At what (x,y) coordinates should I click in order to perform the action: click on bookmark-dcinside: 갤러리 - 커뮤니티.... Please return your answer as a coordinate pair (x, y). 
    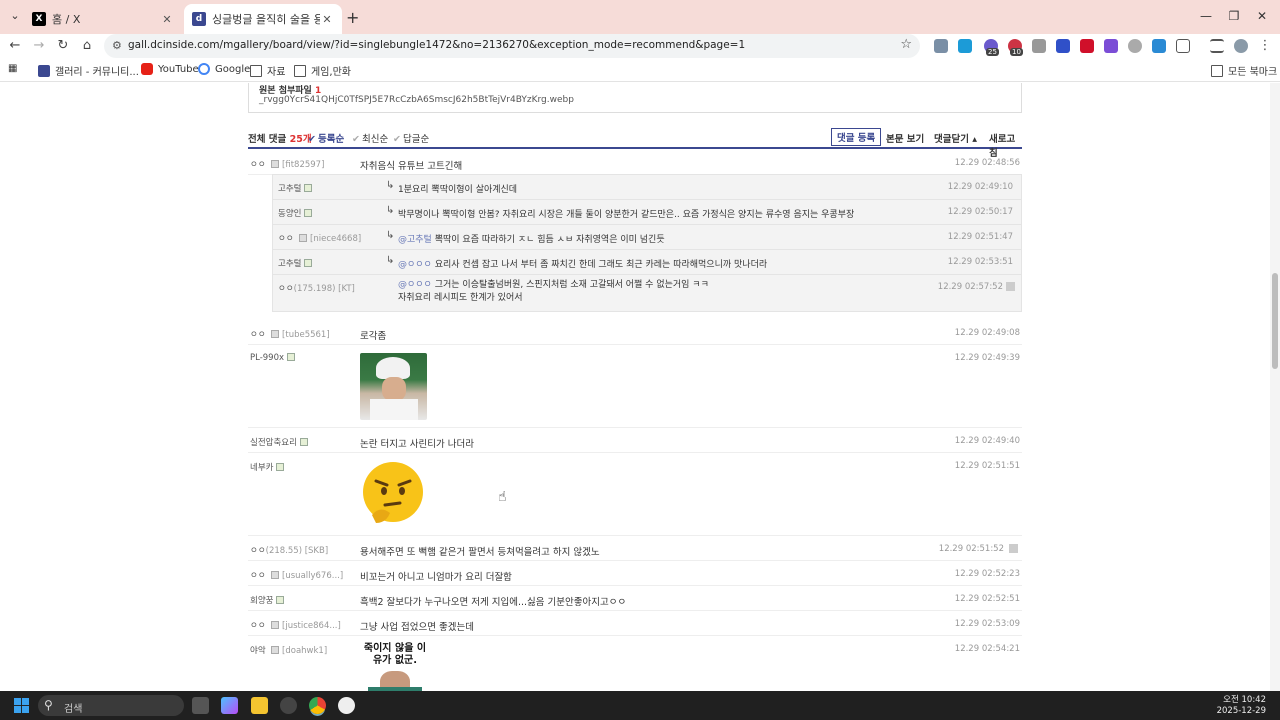
    Looking at the image, I should click on (88, 70).